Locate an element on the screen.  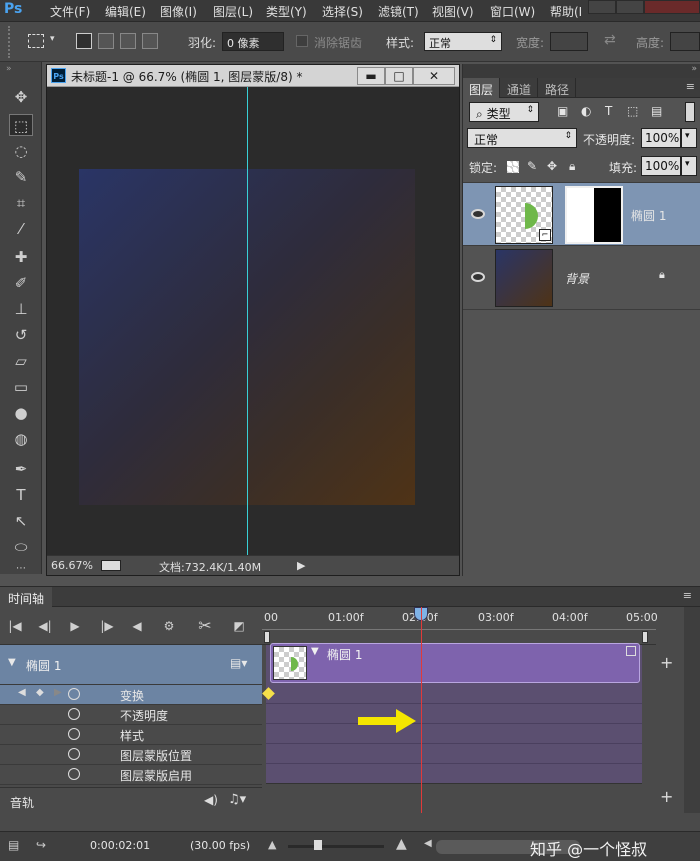
opacity-dropdown-icon: ▾ is located at coordinates (689, 138).